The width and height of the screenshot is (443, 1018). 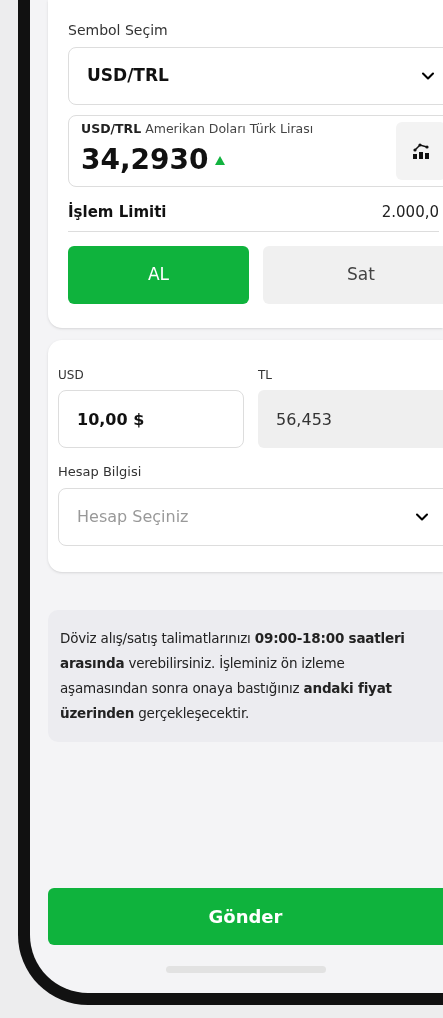 What do you see at coordinates (100, 472) in the screenshot?
I see `field-label: Hesap Bilgisi` at bounding box center [100, 472].